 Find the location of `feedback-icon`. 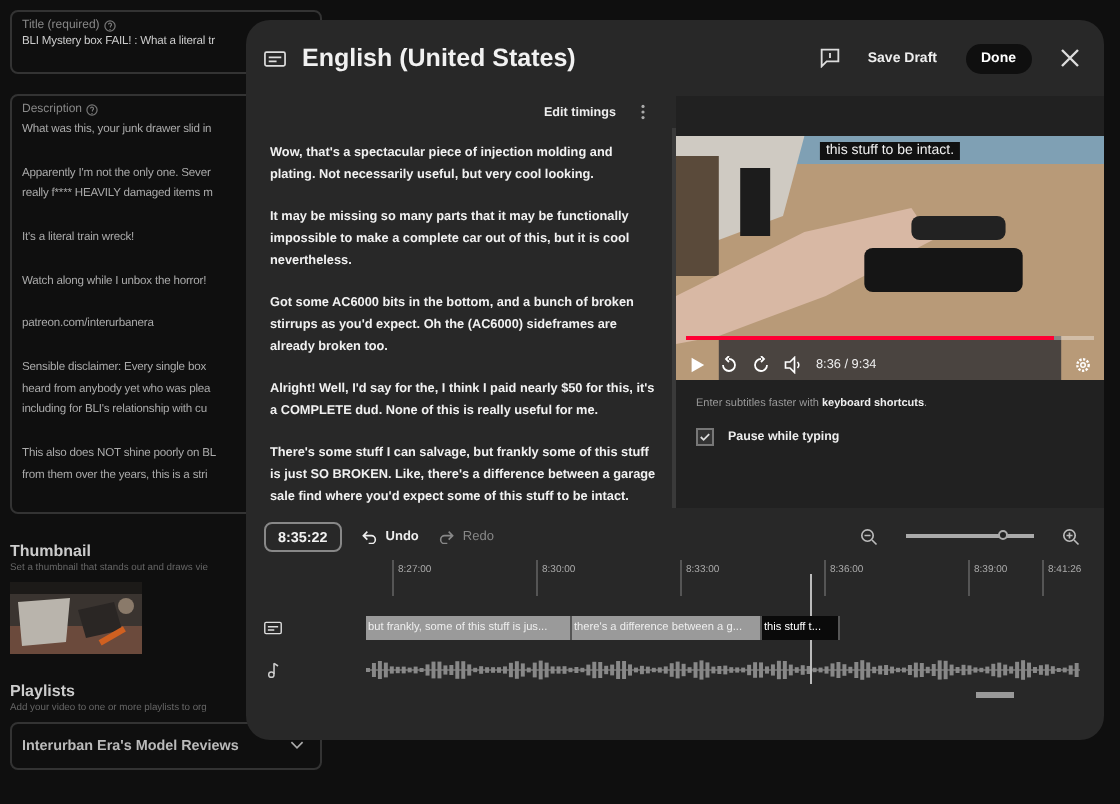

feedback-icon is located at coordinates (829, 58).